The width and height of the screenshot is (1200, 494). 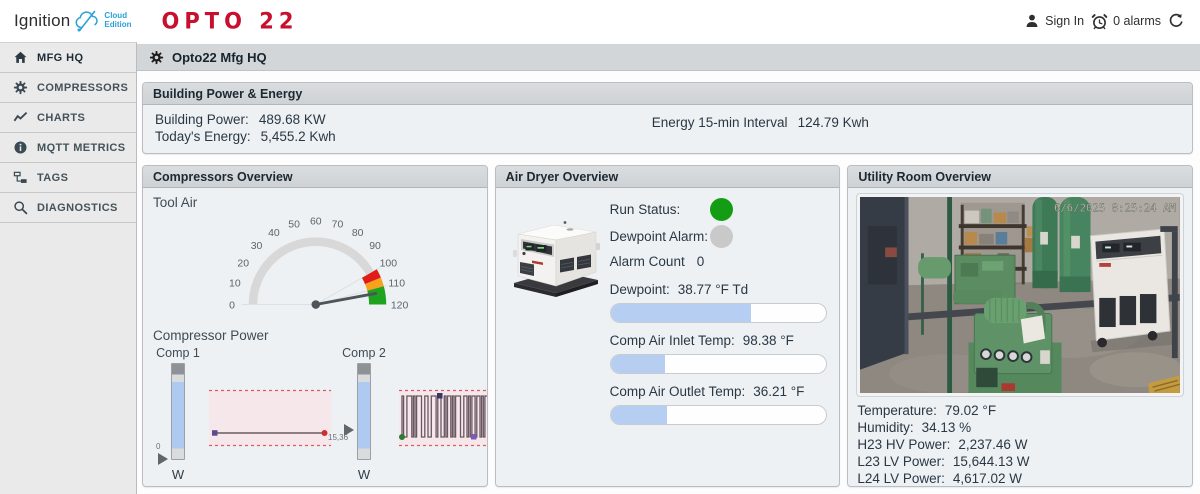 I want to click on svg-text: 90, so click(x=375, y=246).